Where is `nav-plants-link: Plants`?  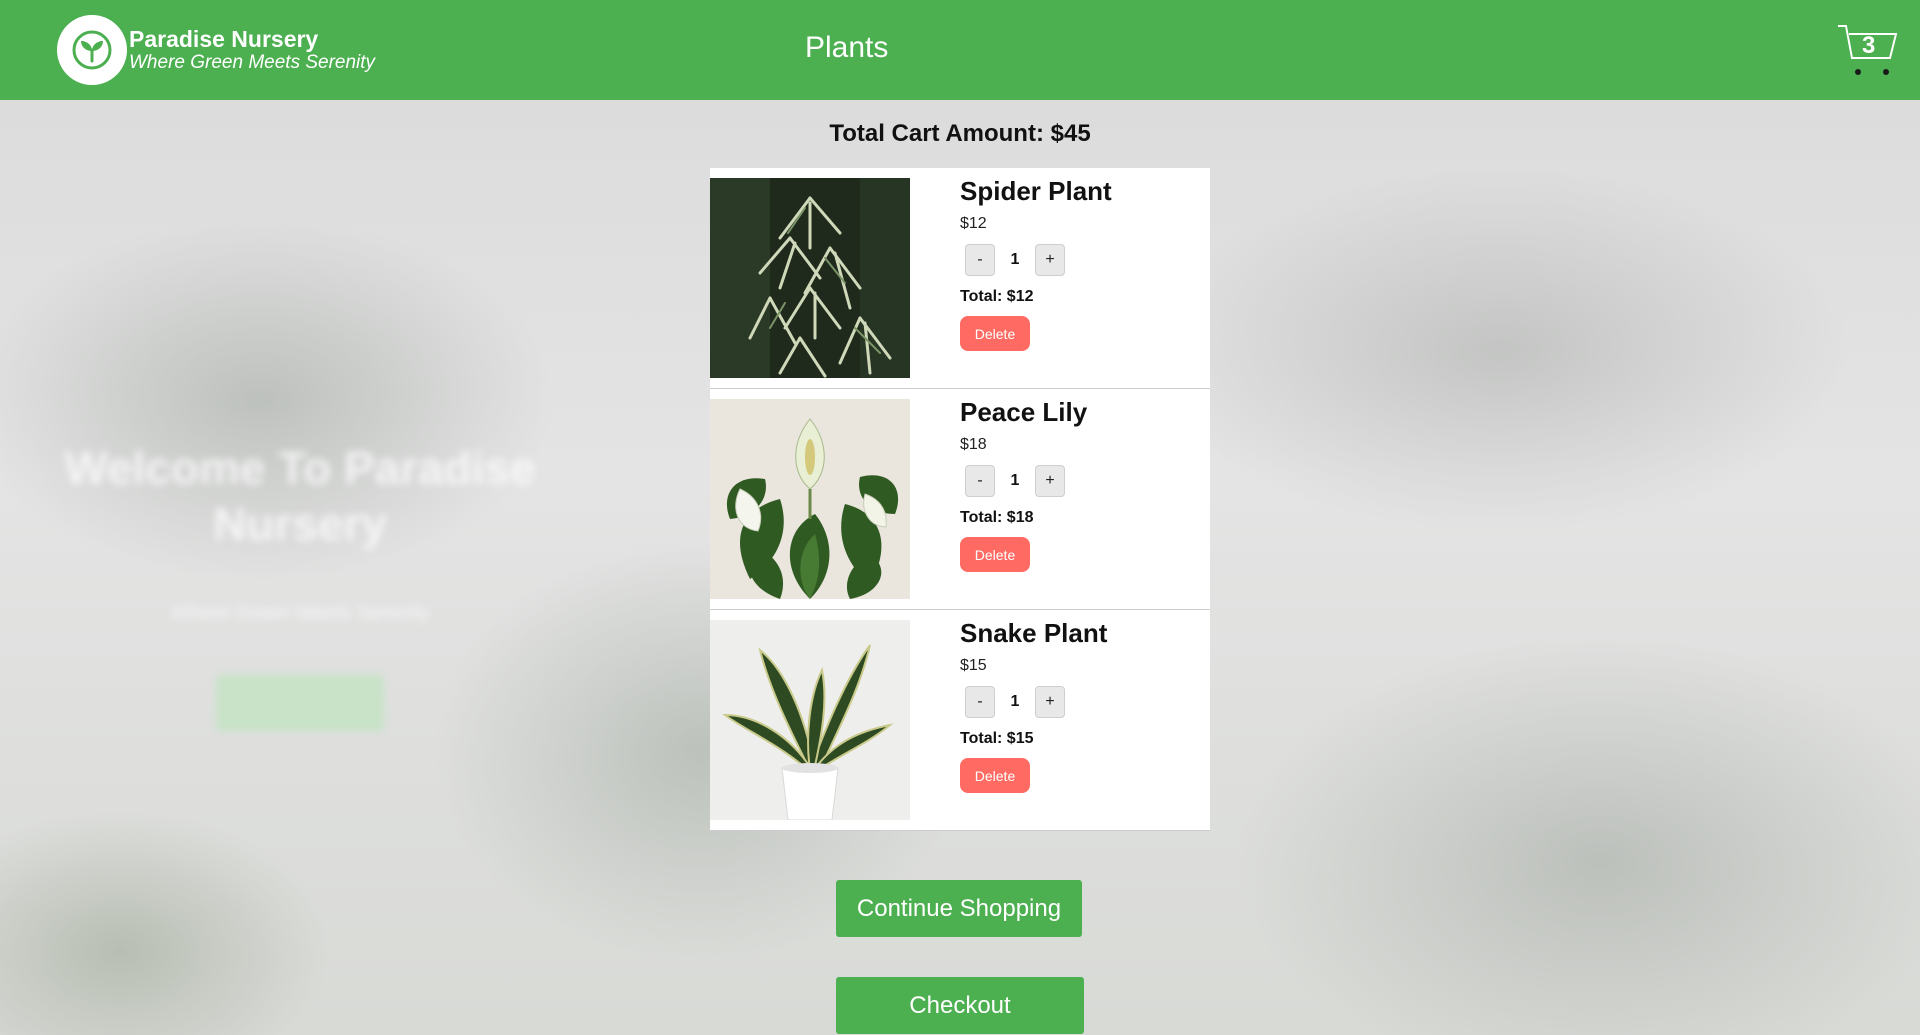
nav-plants-link: Plants is located at coordinates (846, 48).